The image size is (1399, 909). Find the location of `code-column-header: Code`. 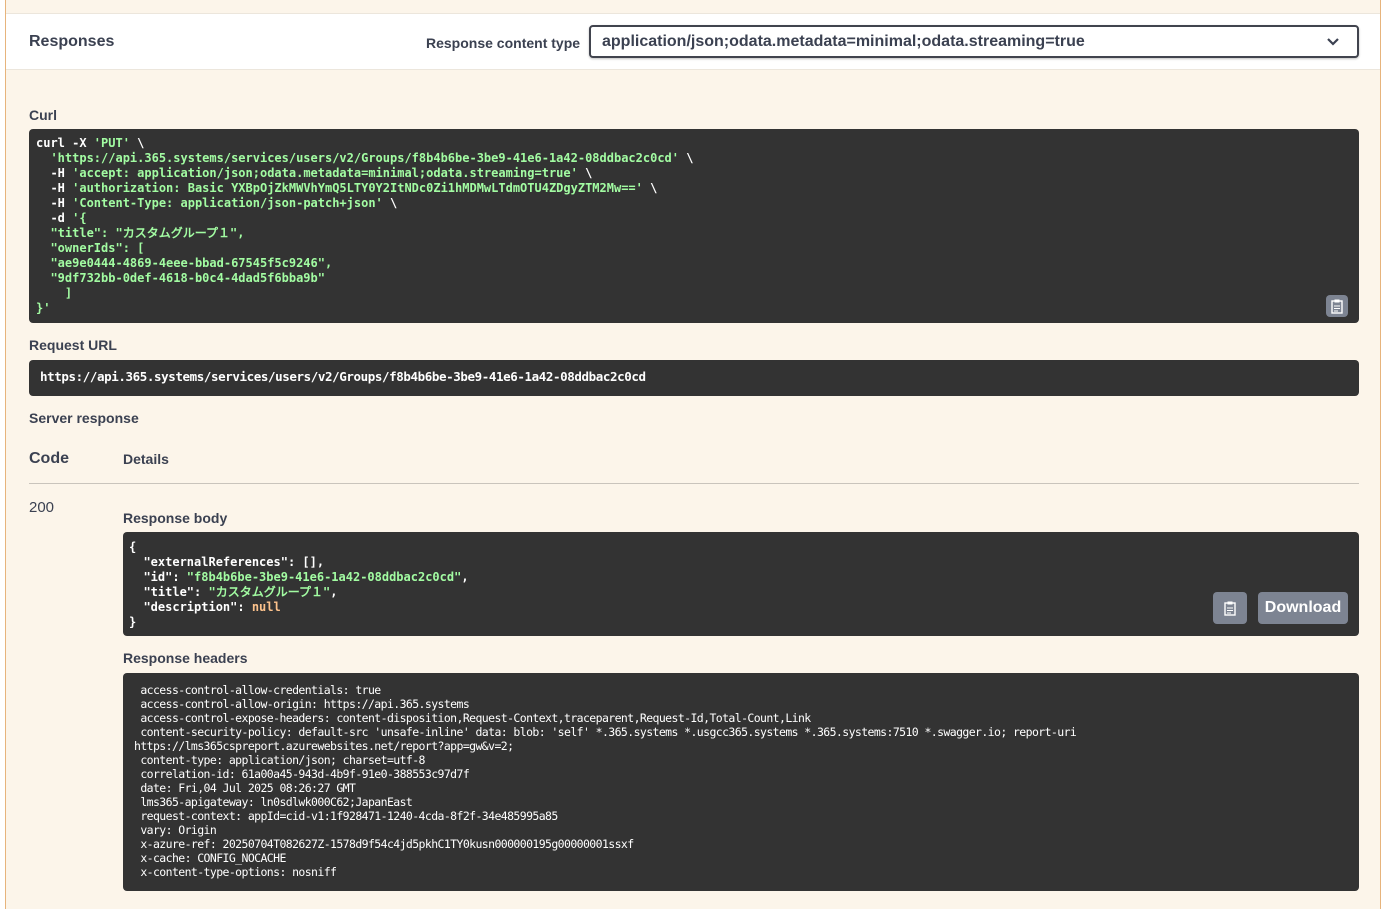

code-column-header: Code is located at coordinates (49, 458).